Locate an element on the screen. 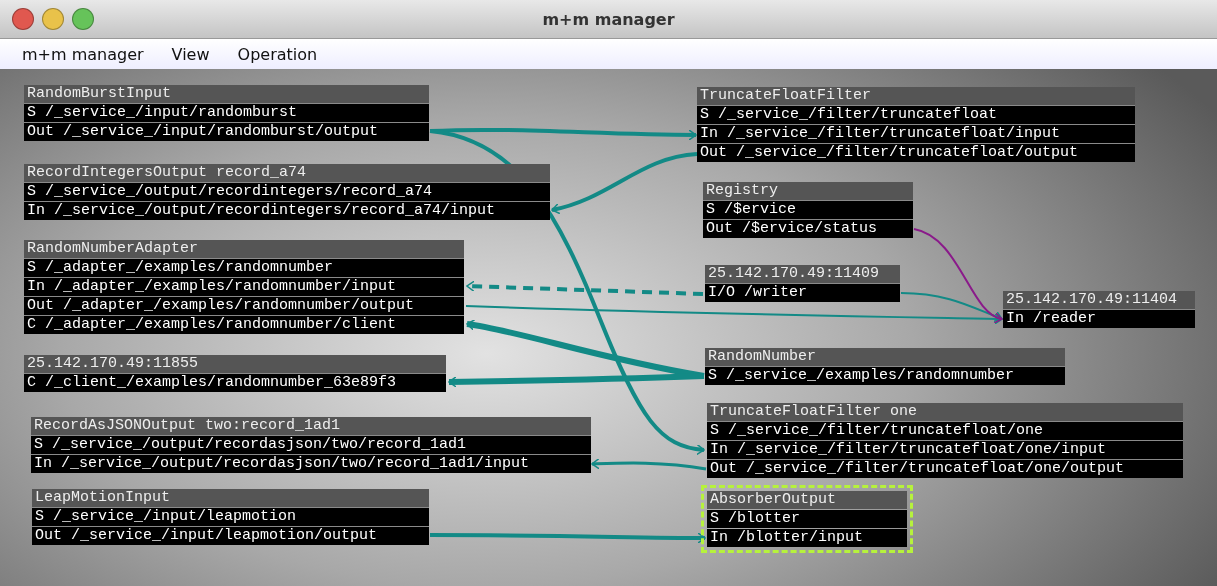 This screenshot has height=586, width=1217. node-card: 25.142.170.49:11855 C /_client_/examples/randomnumber_63e89f3 is located at coordinates (235, 373).